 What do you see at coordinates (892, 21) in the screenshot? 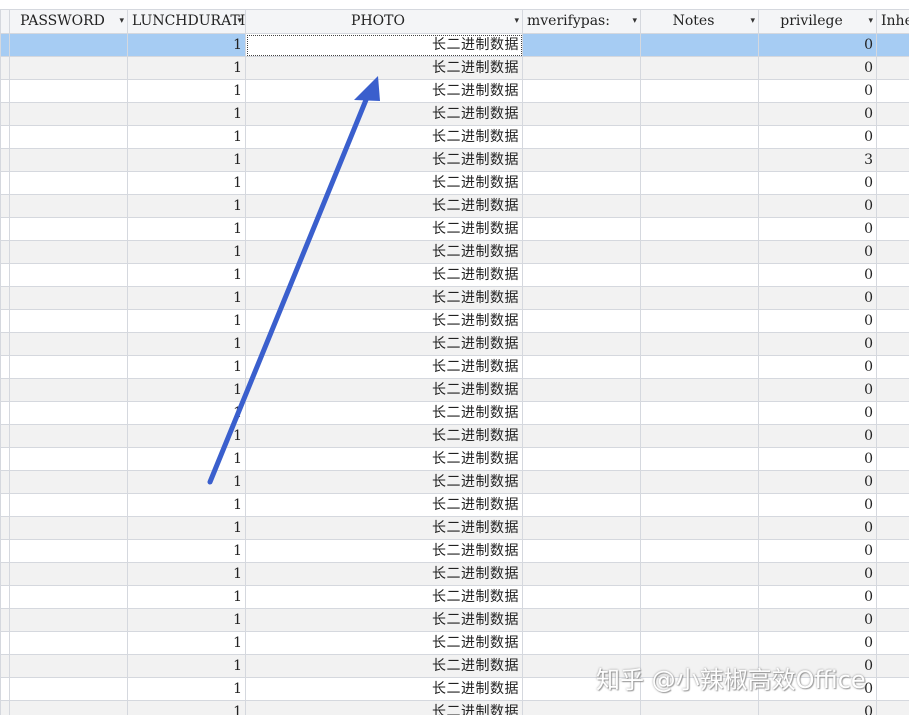
I see `column-header-inhe: Inhe` at bounding box center [892, 21].